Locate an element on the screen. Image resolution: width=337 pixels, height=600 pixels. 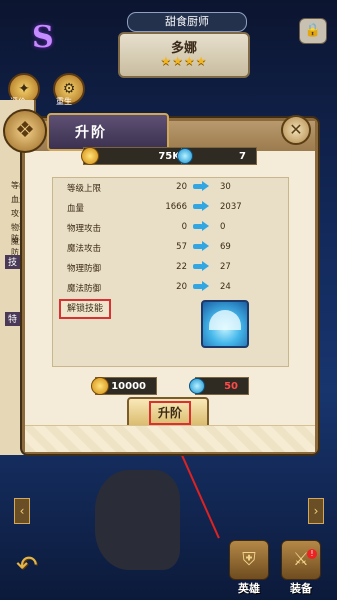
stat-name: 血量 is located at coordinates (76, 209).